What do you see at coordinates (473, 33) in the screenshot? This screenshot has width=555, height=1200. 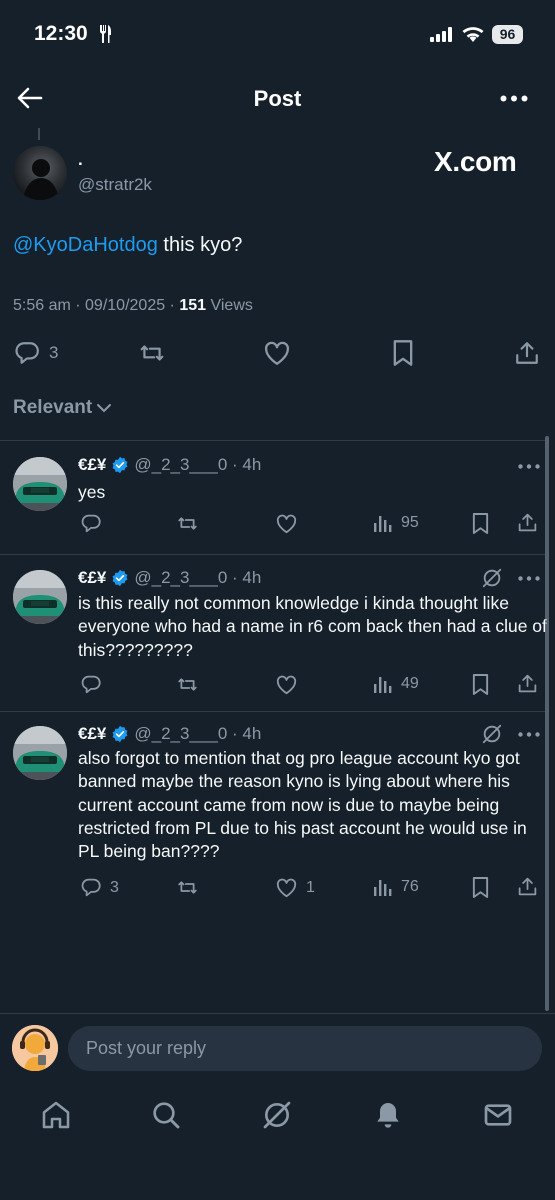 I see `wifi-icon` at bounding box center [473, 33].